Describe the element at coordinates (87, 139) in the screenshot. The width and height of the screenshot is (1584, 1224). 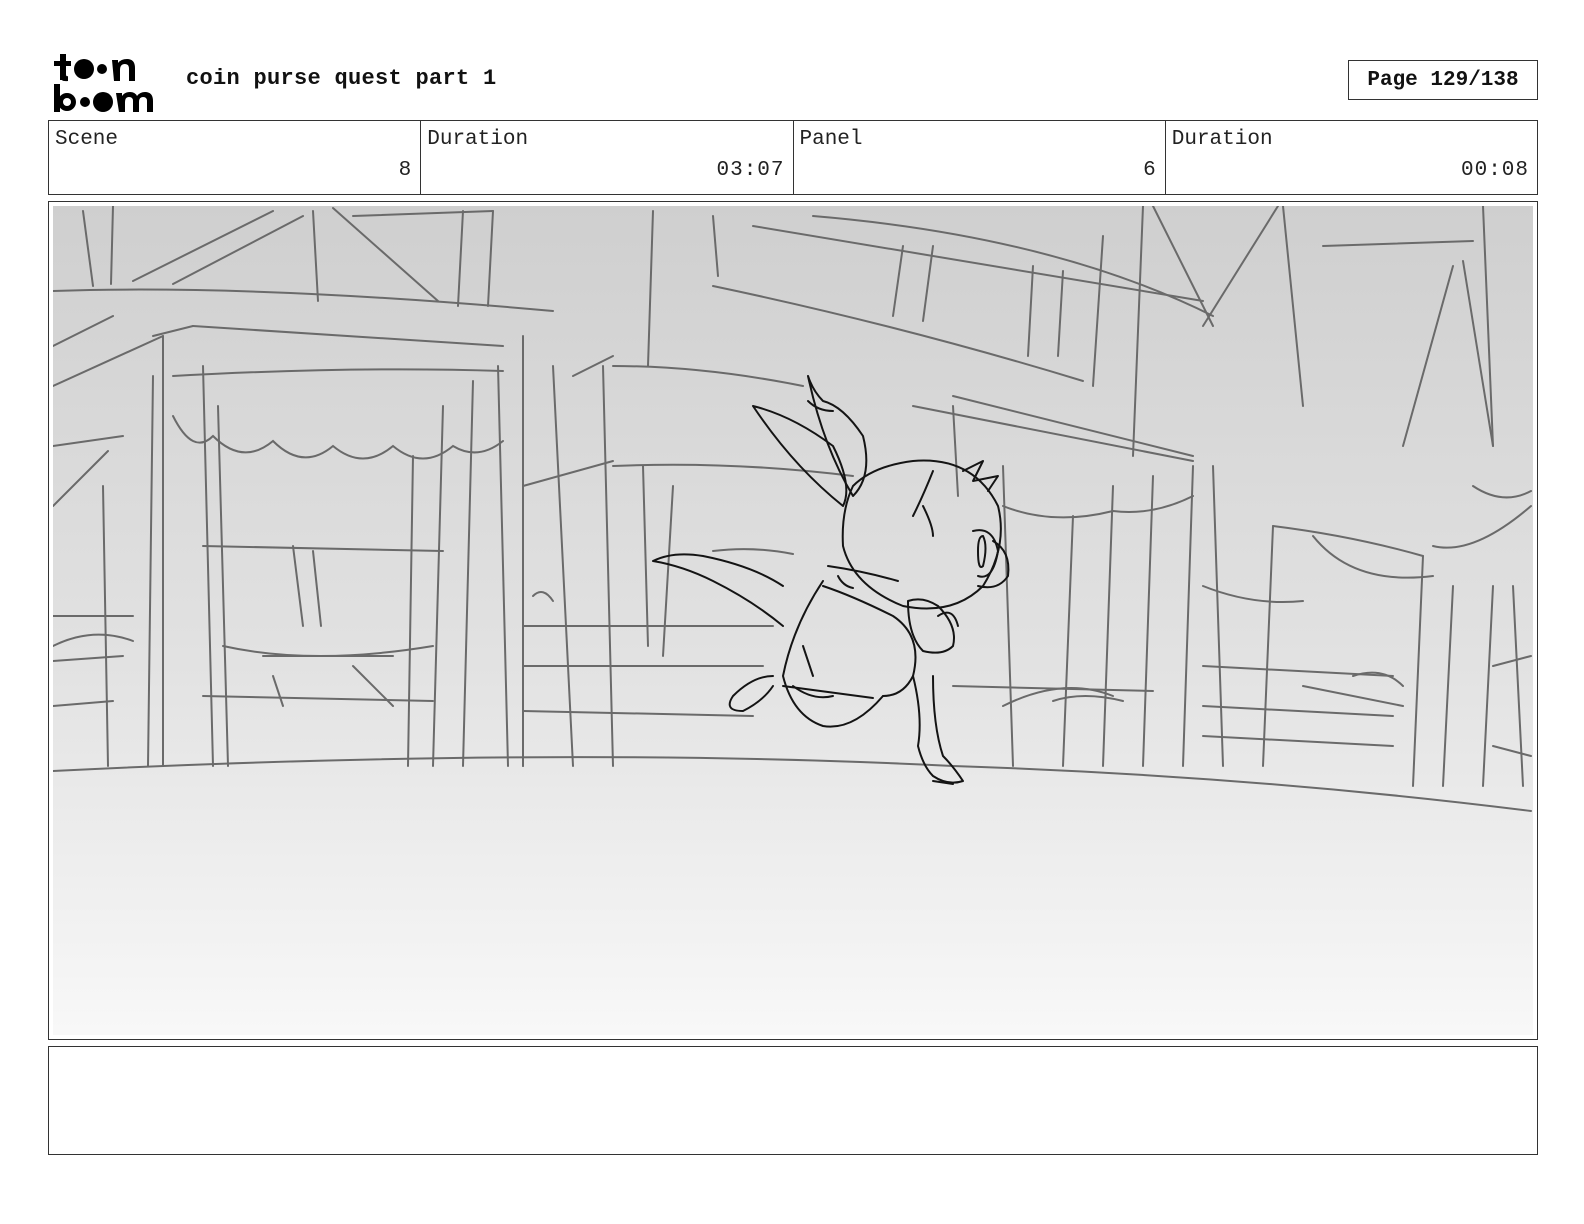
I see `scene-label: Scene` at that location.